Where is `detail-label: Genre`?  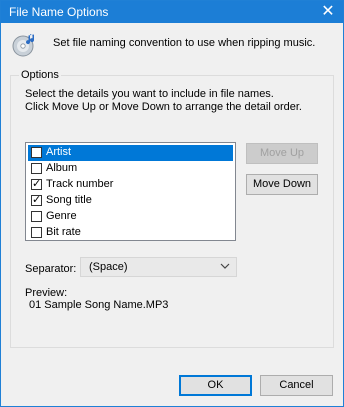
detail-label: Genre is located at coordinates (61, 216).